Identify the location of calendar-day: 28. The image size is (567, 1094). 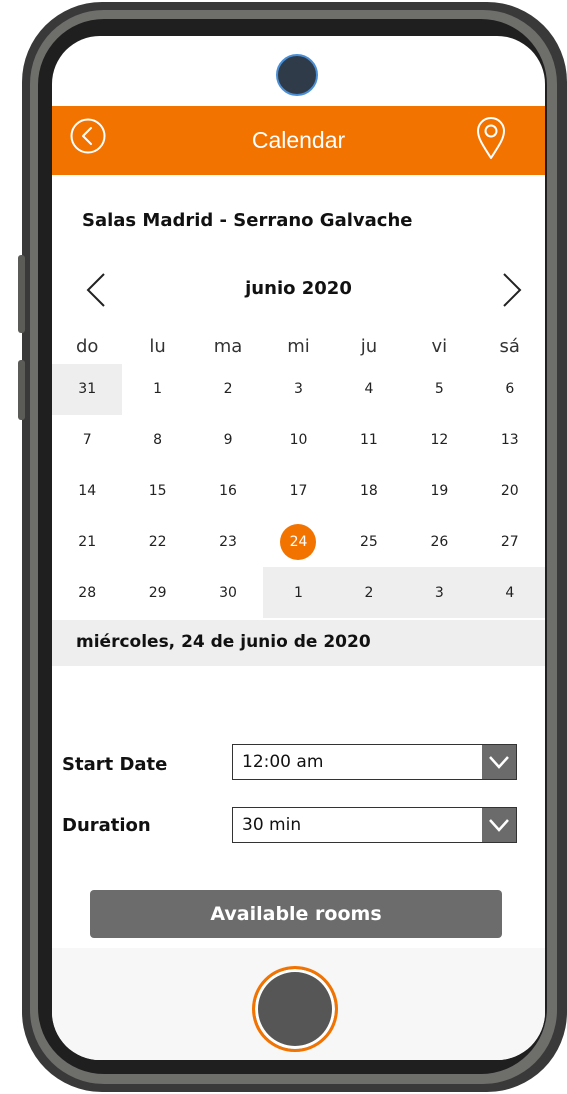
(87, 592).